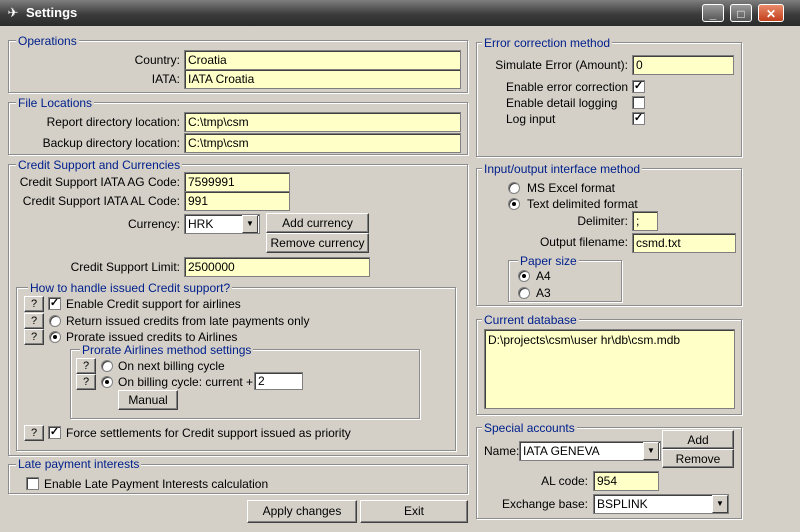  Describe the element at coordinates (564, 481) in the screenshot. I see `al-code-special-label: AL code:` at that location.